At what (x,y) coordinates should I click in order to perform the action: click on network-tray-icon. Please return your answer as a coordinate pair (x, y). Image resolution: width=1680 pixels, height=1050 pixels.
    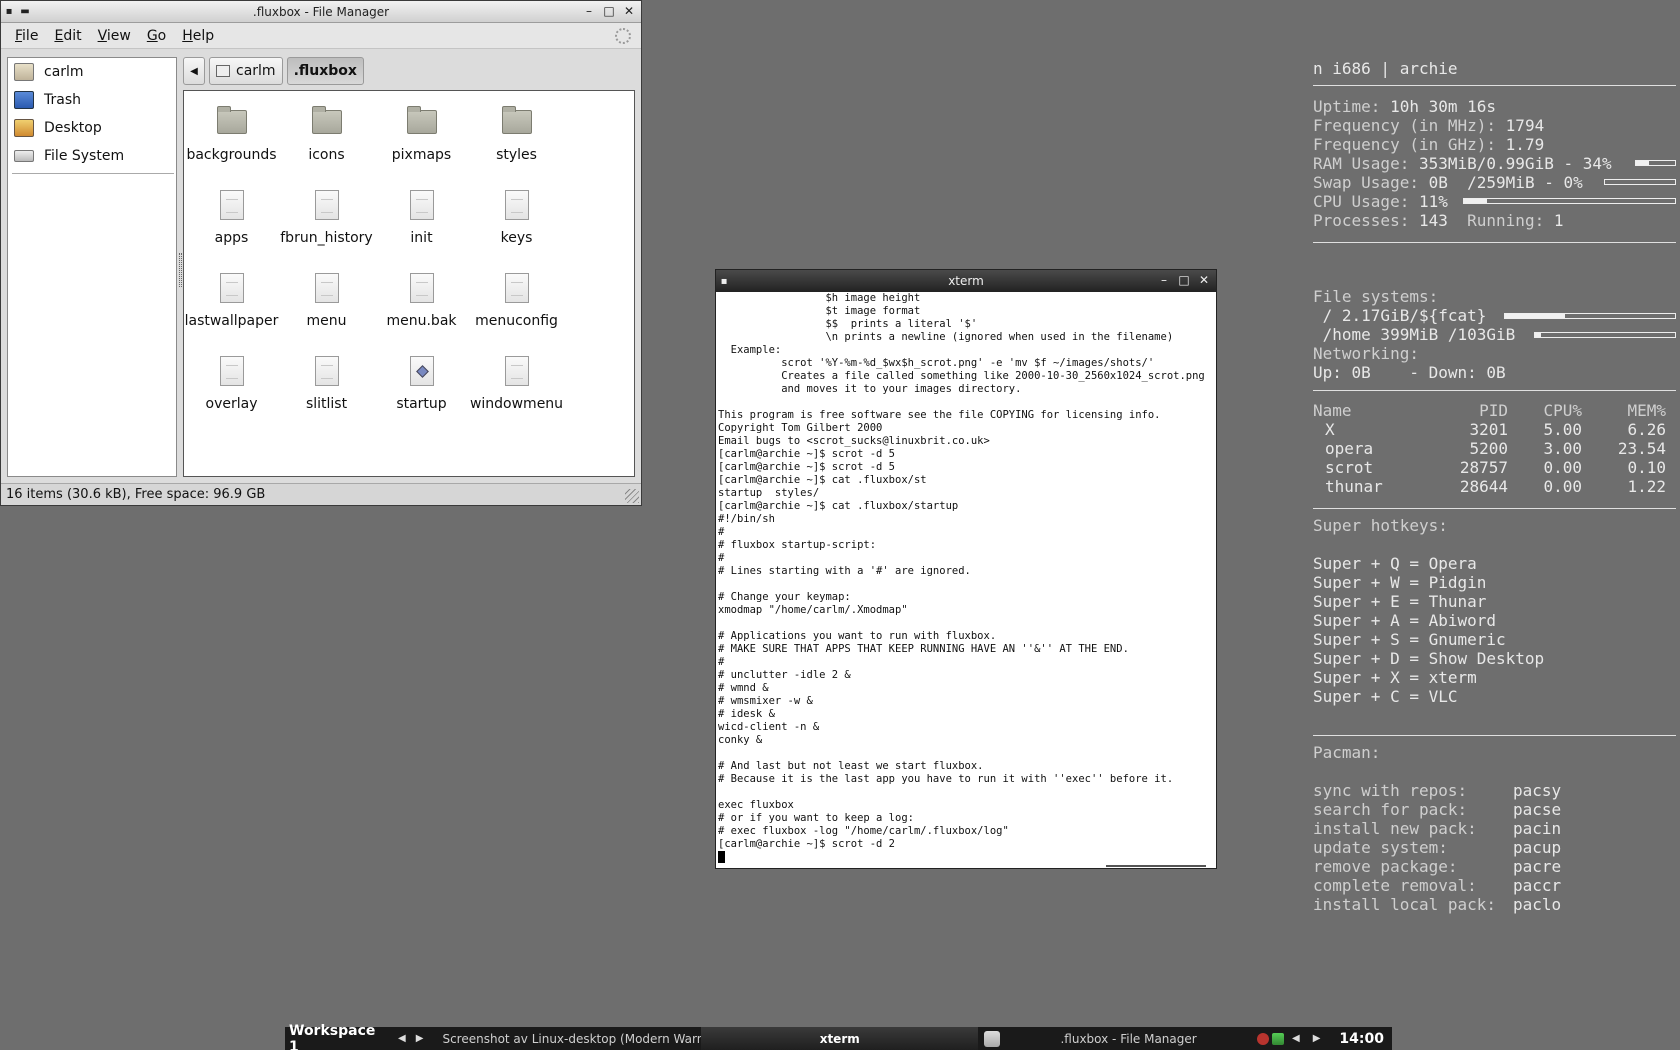
    Looking at the image, I should click on (1278, 1038).